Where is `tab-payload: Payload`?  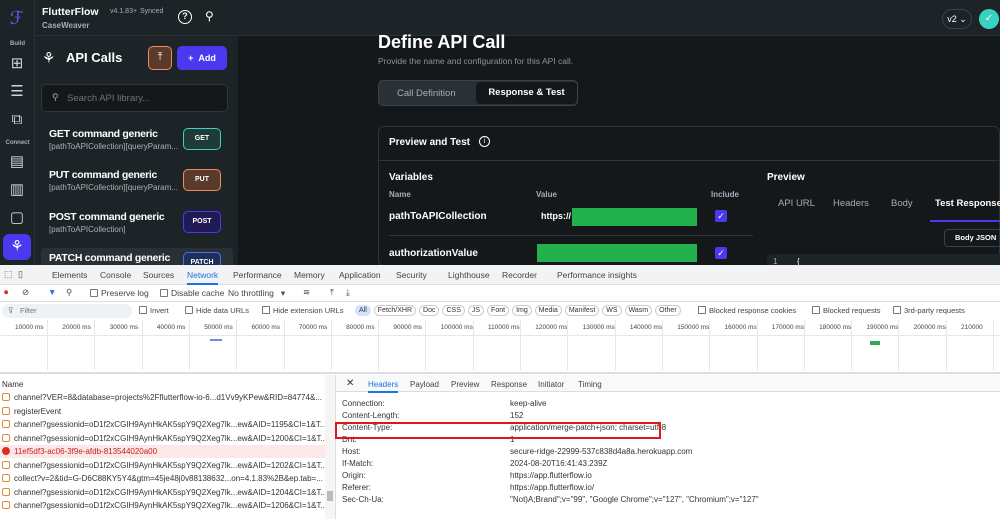 tab-payload: Payload is located at coordinates (424, 384).